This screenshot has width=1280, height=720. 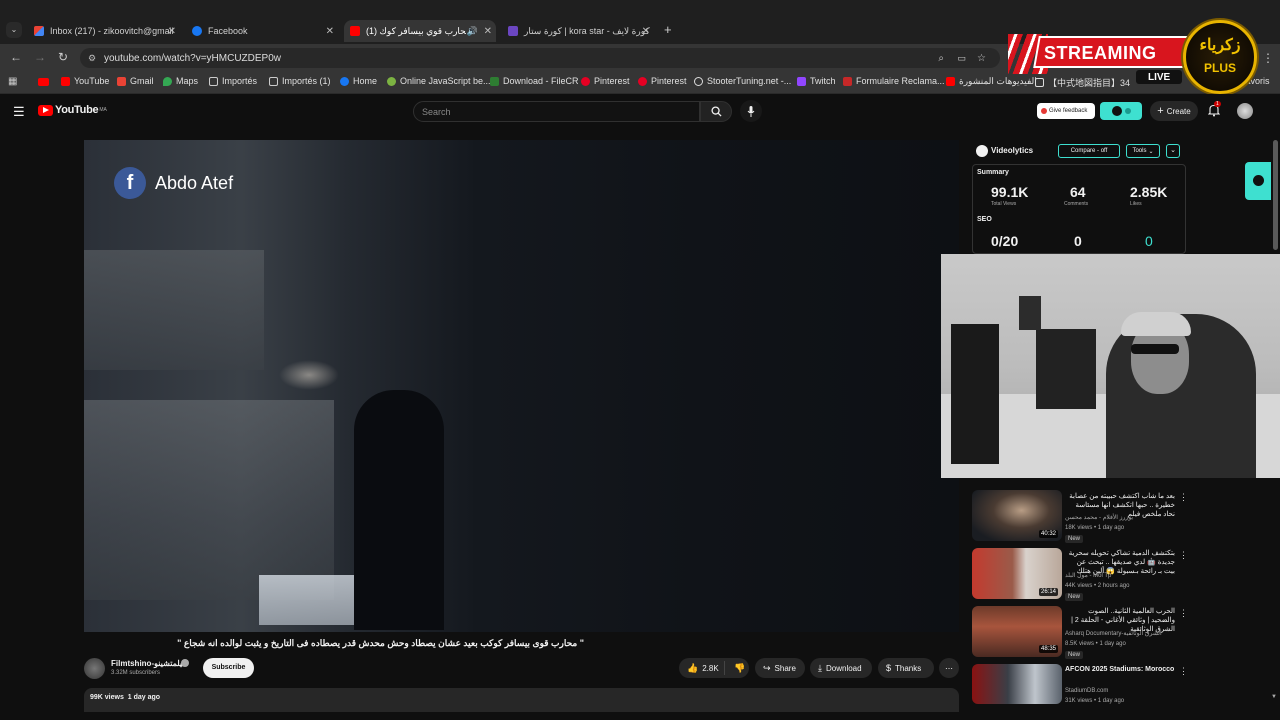 What do you see at coordinates (135, 81) in the screenshot?
I see `bookmark-gmail: Gmail` at bounding box center [135, 81].